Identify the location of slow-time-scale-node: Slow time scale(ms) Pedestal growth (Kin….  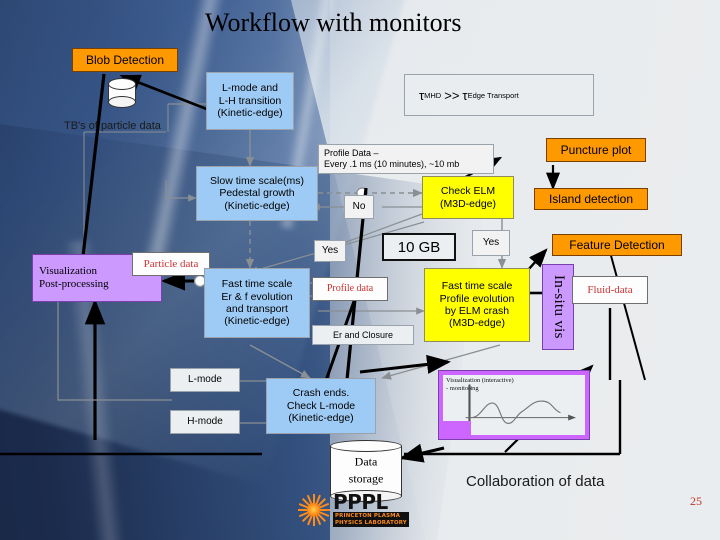
(257, 193).